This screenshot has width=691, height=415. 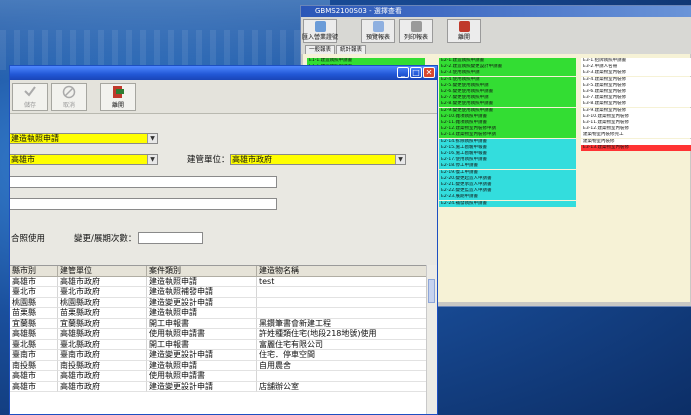 What do you see at coordinates (403, 72) in the screenshot?
I see `minimize-button: _` at bounding box center [403, 72].